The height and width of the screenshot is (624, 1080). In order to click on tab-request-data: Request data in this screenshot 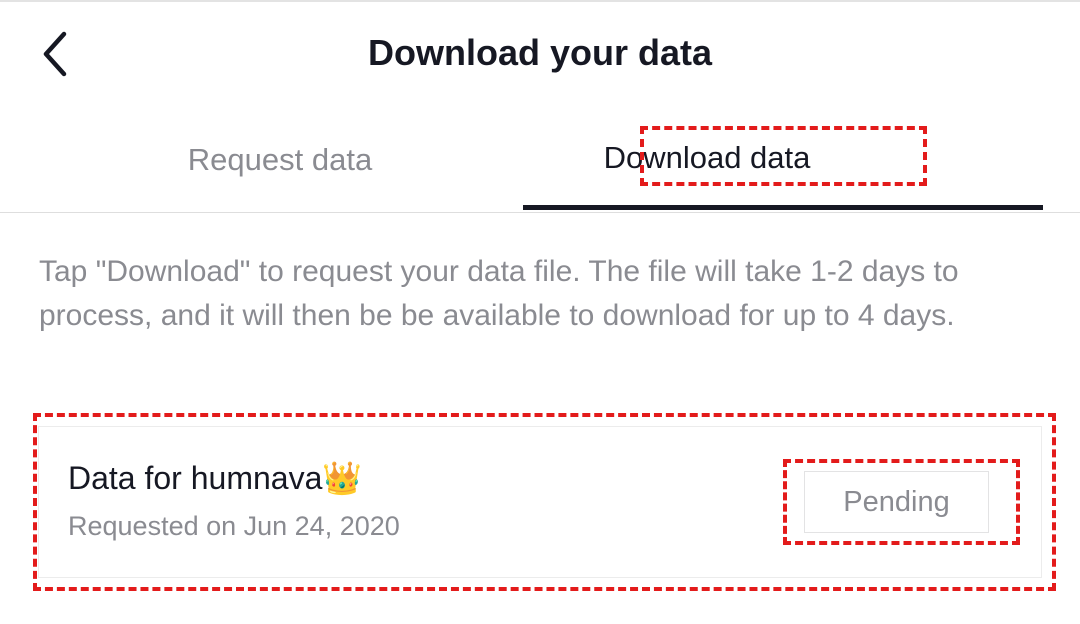, I will do `click(280, 160)`.